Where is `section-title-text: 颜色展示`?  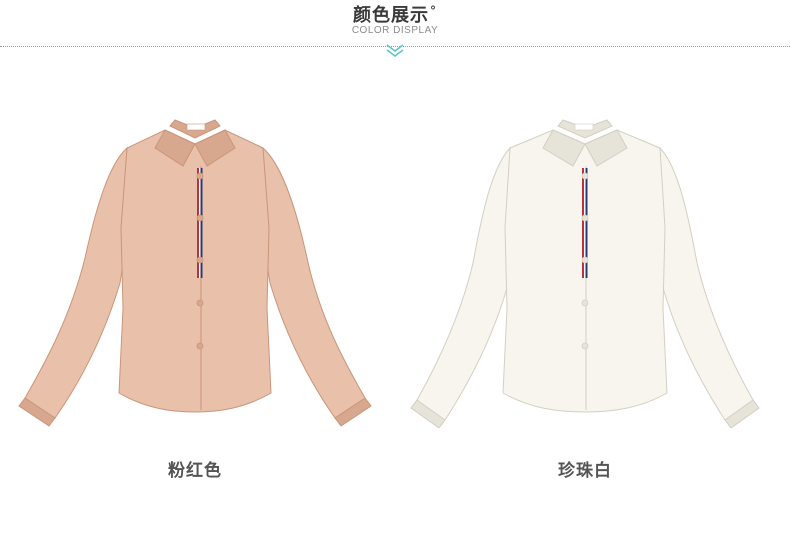 section-title-text: 颜色展示 is located at coordinates (391, 15).